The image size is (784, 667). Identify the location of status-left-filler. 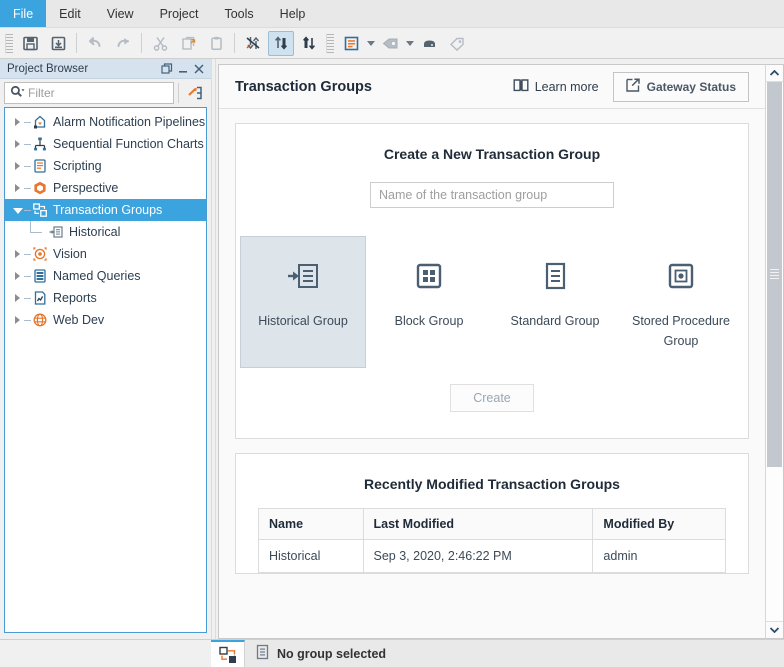
(105, 653).